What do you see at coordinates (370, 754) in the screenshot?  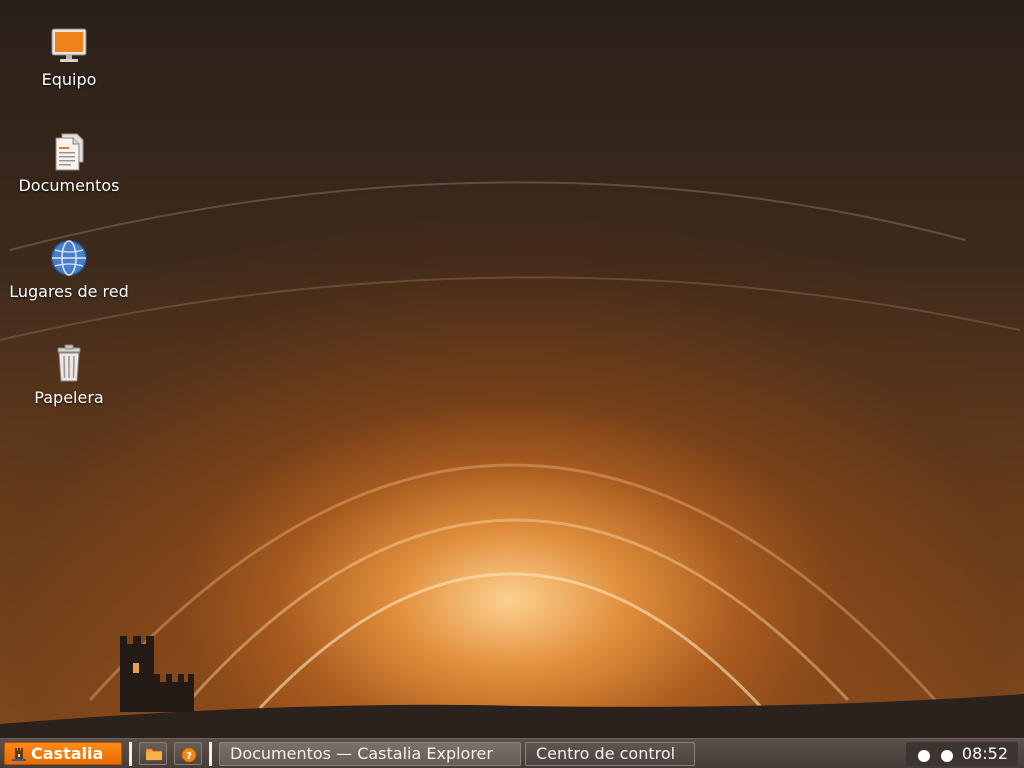 I see `task-button-documentos-explorer: Documentos — Castalia Explorer` at bounding box center [370, 754].